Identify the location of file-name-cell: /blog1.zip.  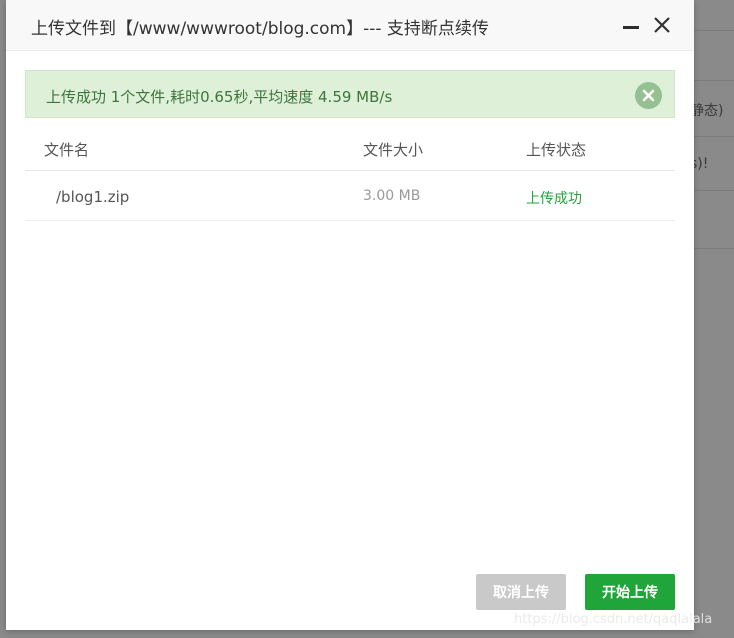
(93, 197).